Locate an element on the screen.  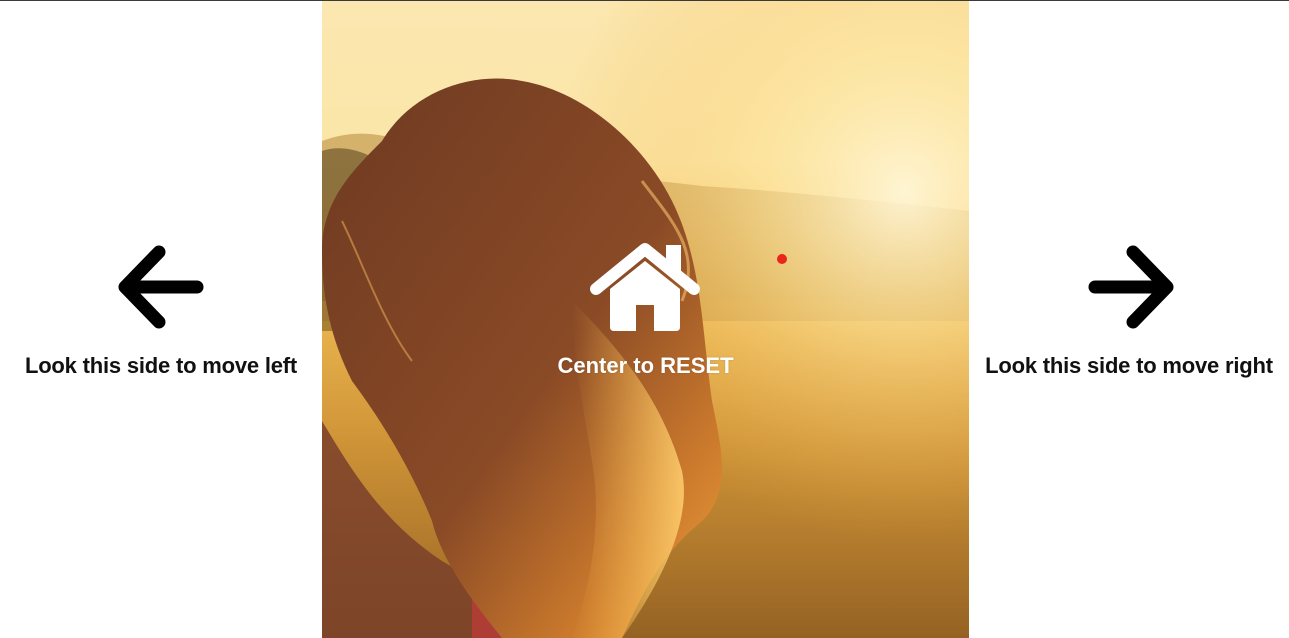
home-icon is located at coordinates (645, 287).